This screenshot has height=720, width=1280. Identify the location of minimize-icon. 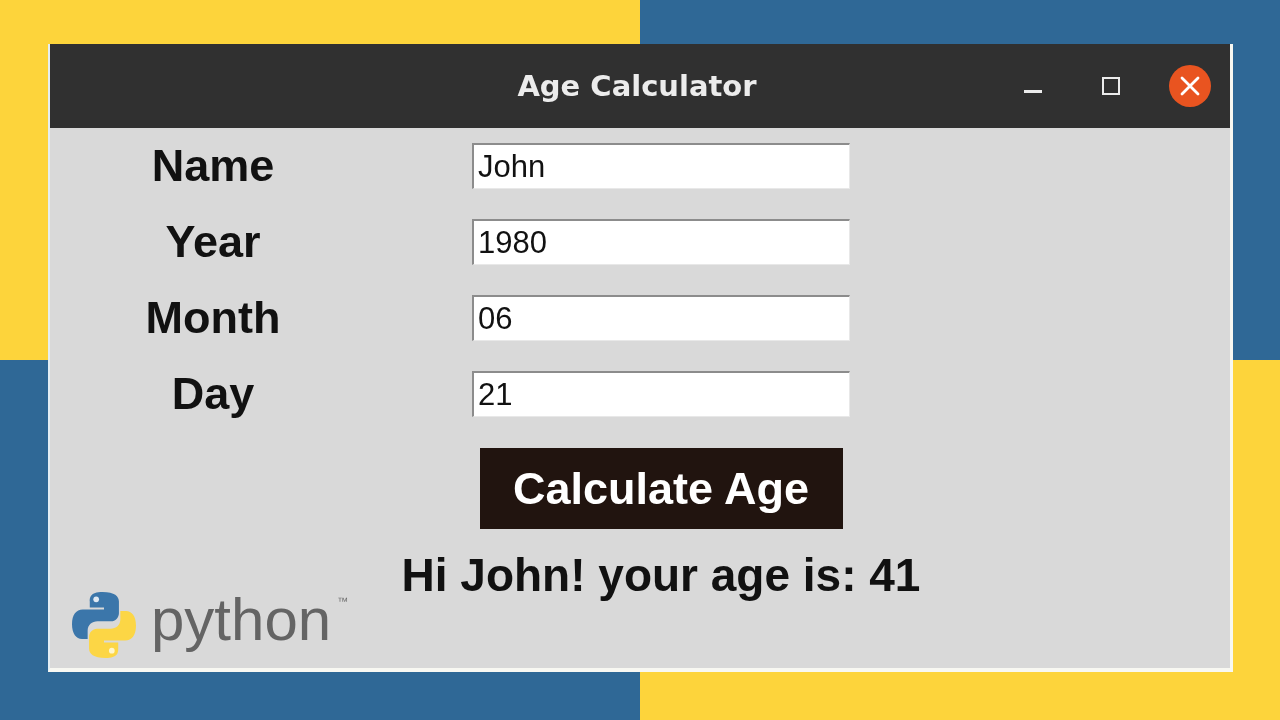
(1033, 91).